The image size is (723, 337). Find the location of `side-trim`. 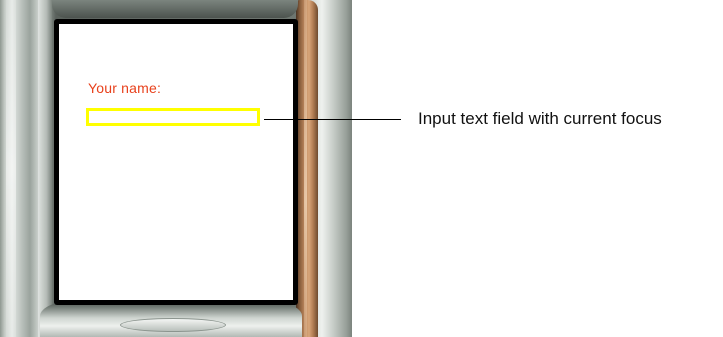

side-trim is located at coordinates (307, 168).